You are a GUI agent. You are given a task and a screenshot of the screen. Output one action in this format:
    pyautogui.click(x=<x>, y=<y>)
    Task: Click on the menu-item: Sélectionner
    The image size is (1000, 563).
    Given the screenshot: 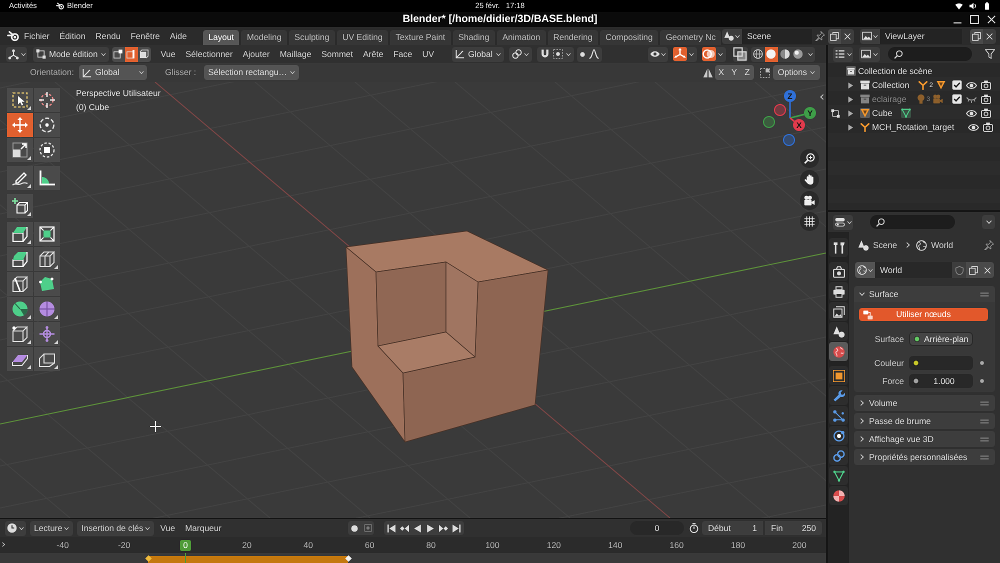 What is the action you would take?
    pyautogui.click(x=209, y=54)
    